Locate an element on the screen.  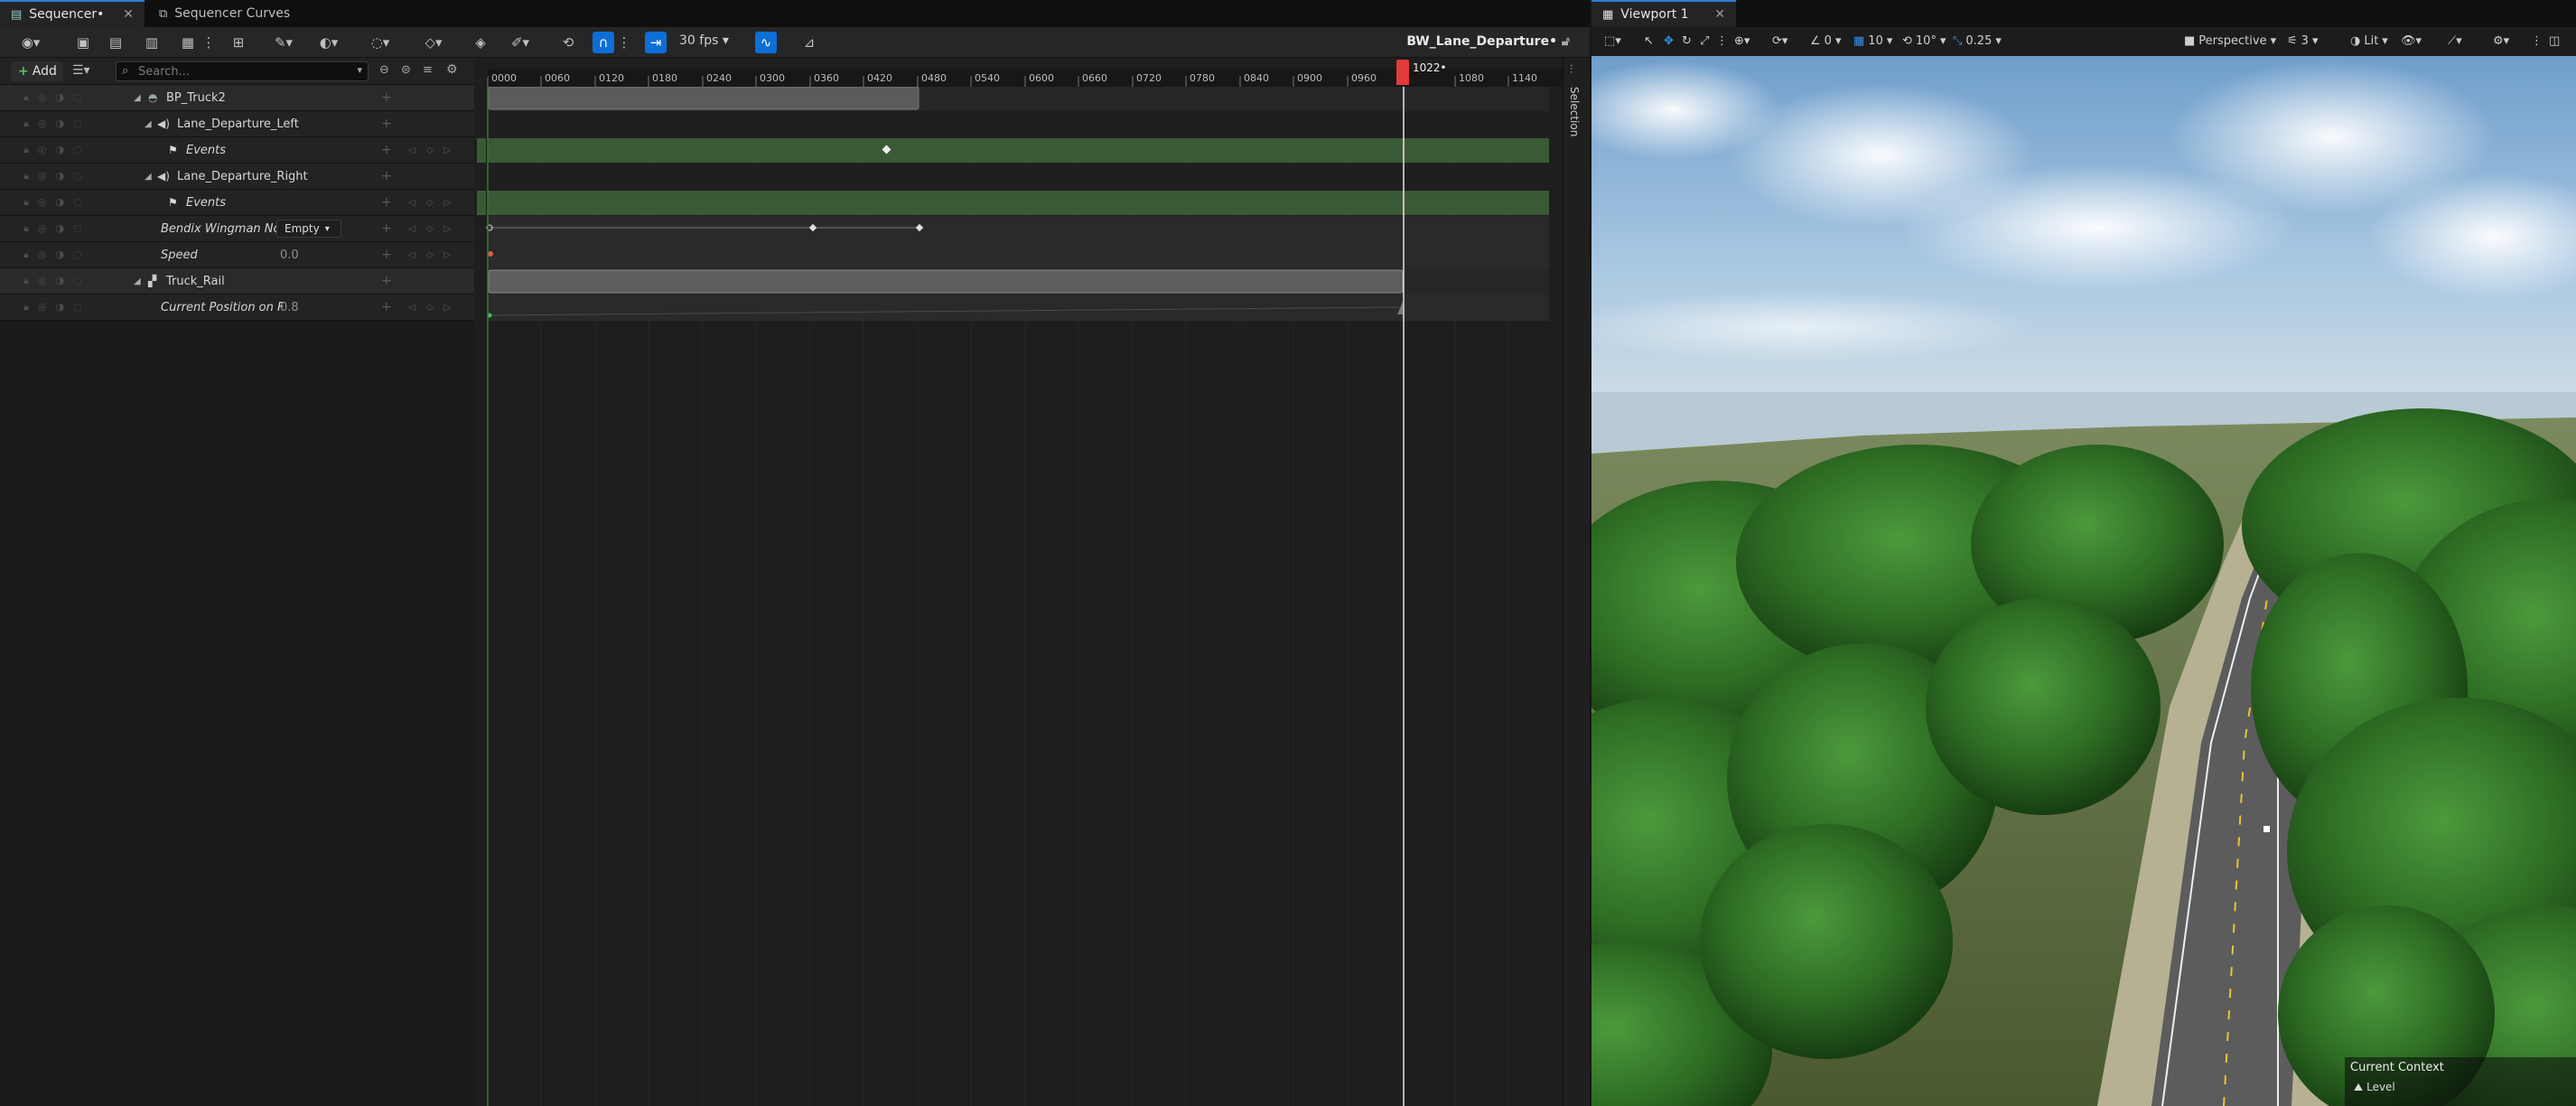
filter-icon: ☰▾ is located at coordinates (81, 70).